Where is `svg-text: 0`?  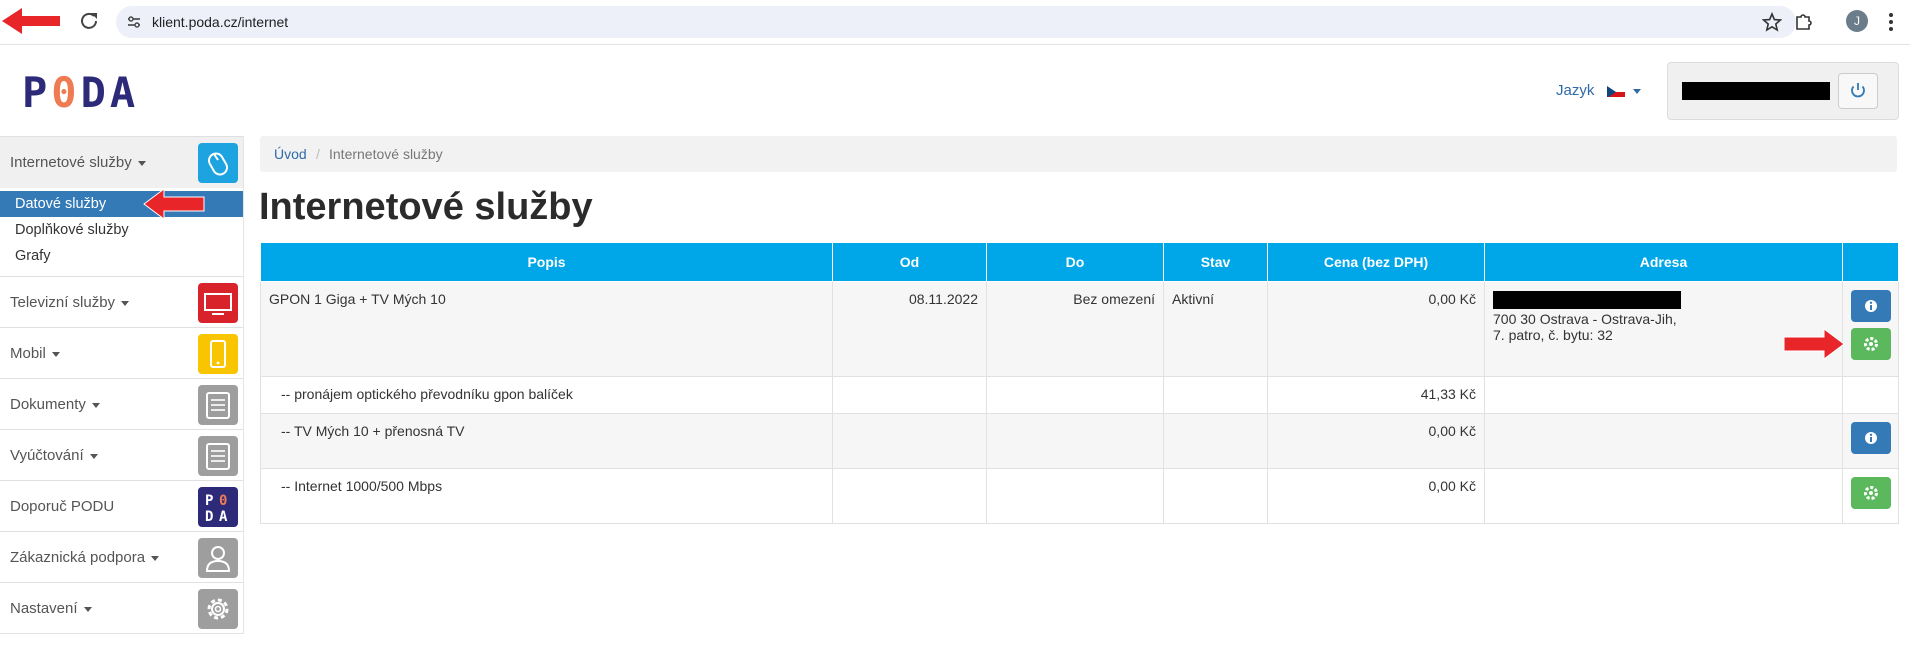 svg-text: 0 is located at coordinates (223, 501).